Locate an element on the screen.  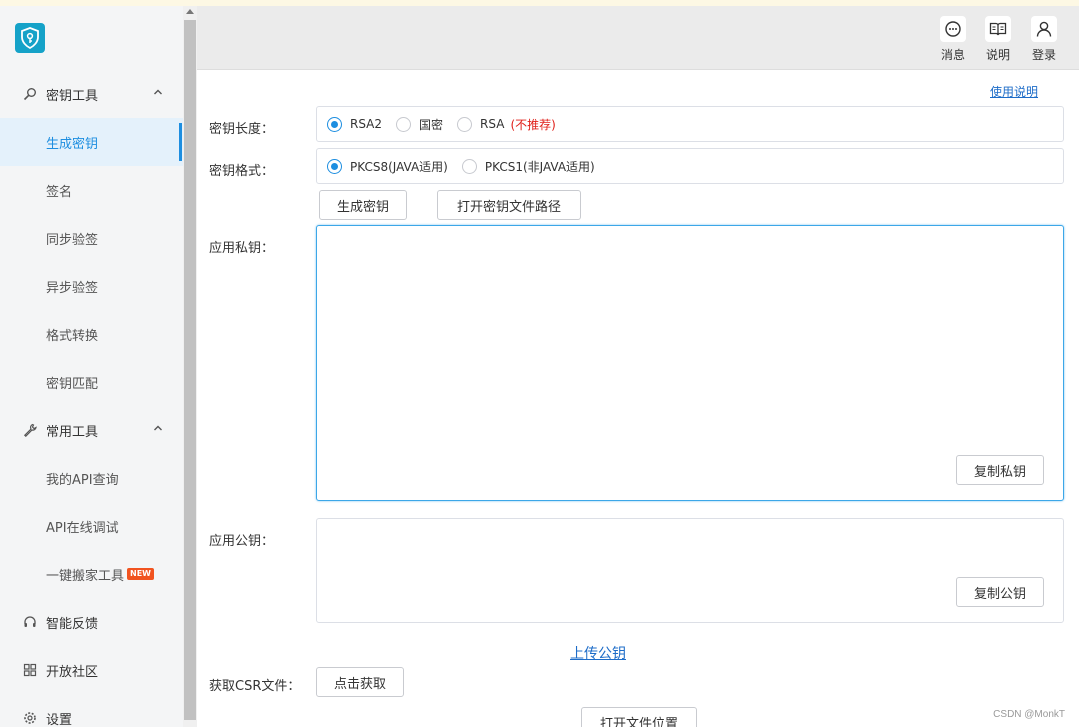
nav-group-label: 常用工具 is located at coordinates (72, 432).